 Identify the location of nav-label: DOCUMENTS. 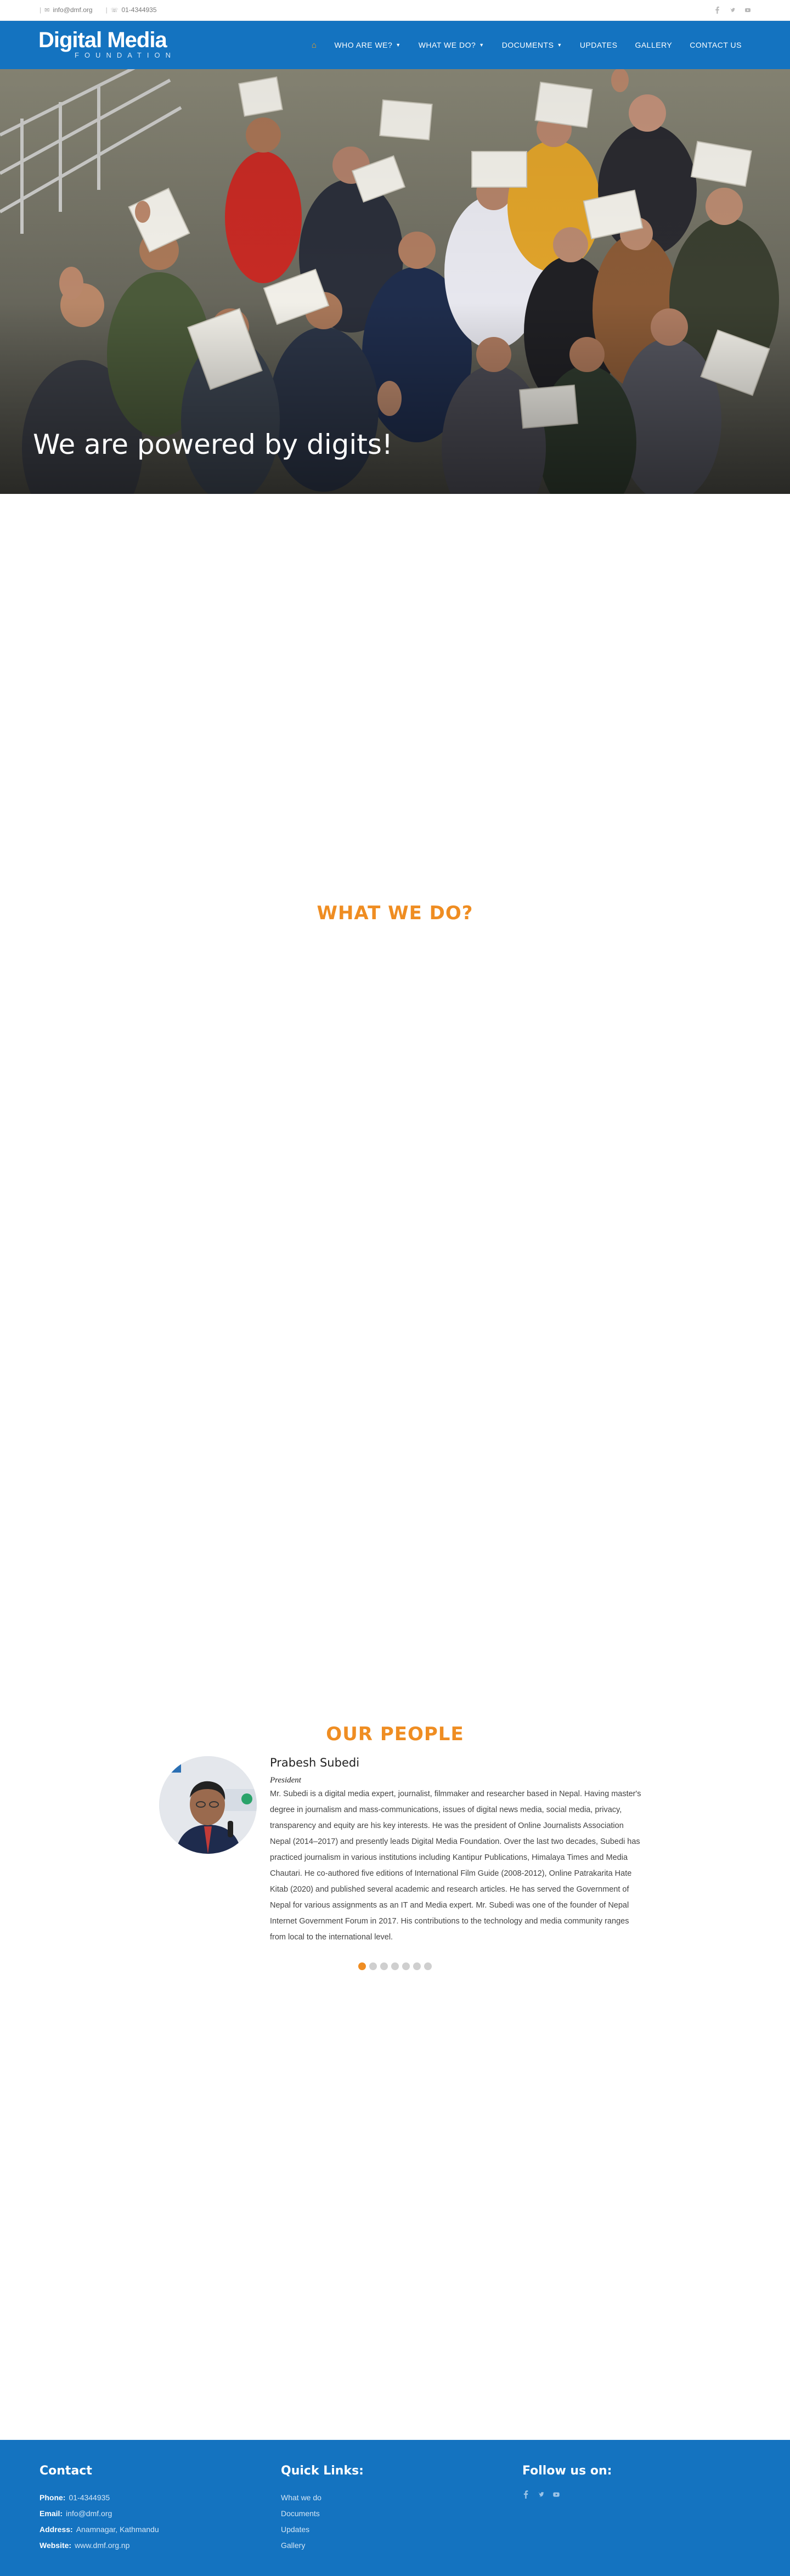
(527, 45).